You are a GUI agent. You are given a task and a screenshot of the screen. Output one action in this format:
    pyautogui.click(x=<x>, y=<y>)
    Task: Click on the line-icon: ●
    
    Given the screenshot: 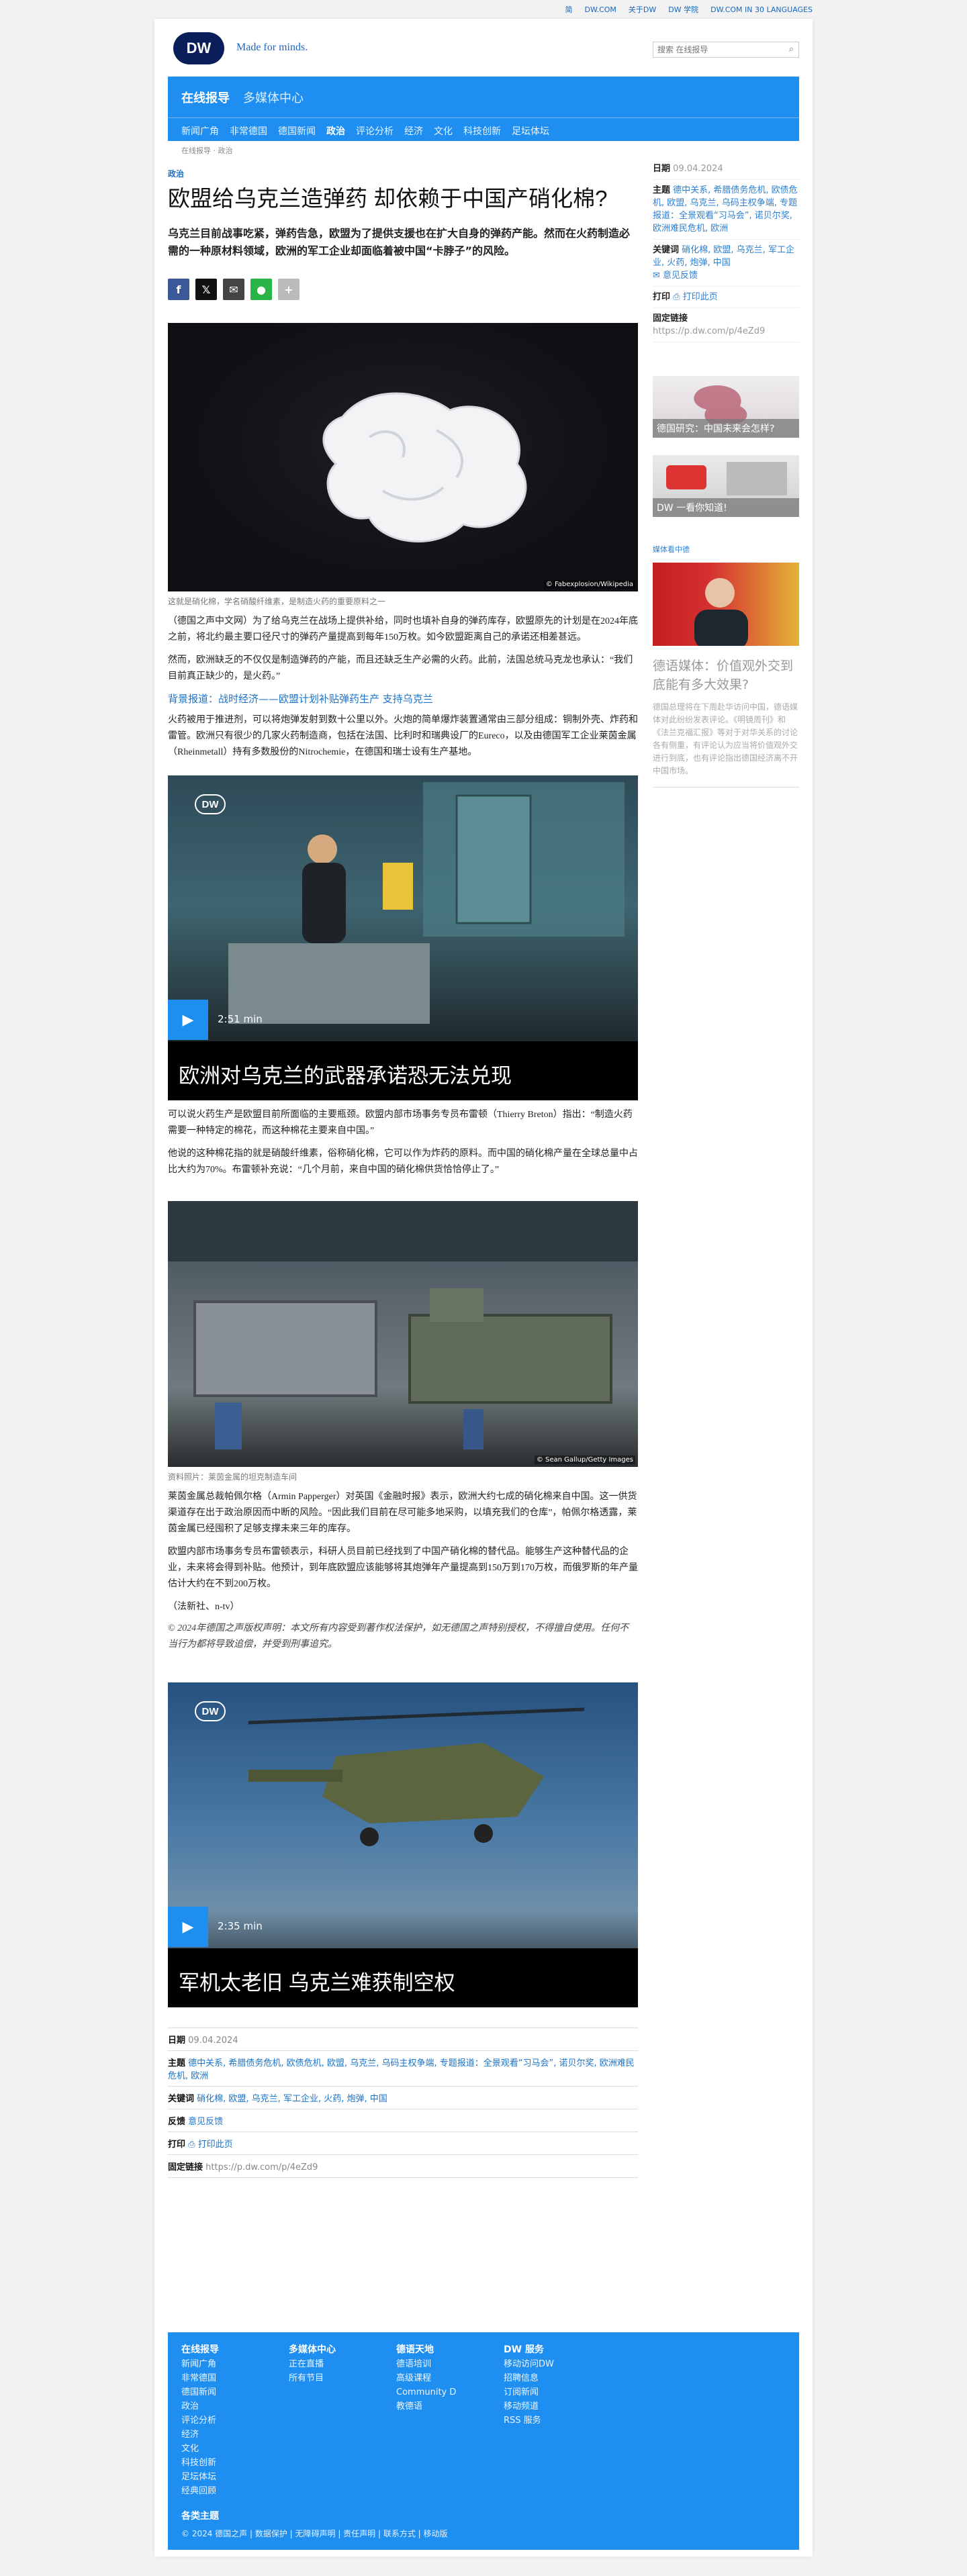 What is the action you would take?
    pyautogui.click(x=261, y=289)
    